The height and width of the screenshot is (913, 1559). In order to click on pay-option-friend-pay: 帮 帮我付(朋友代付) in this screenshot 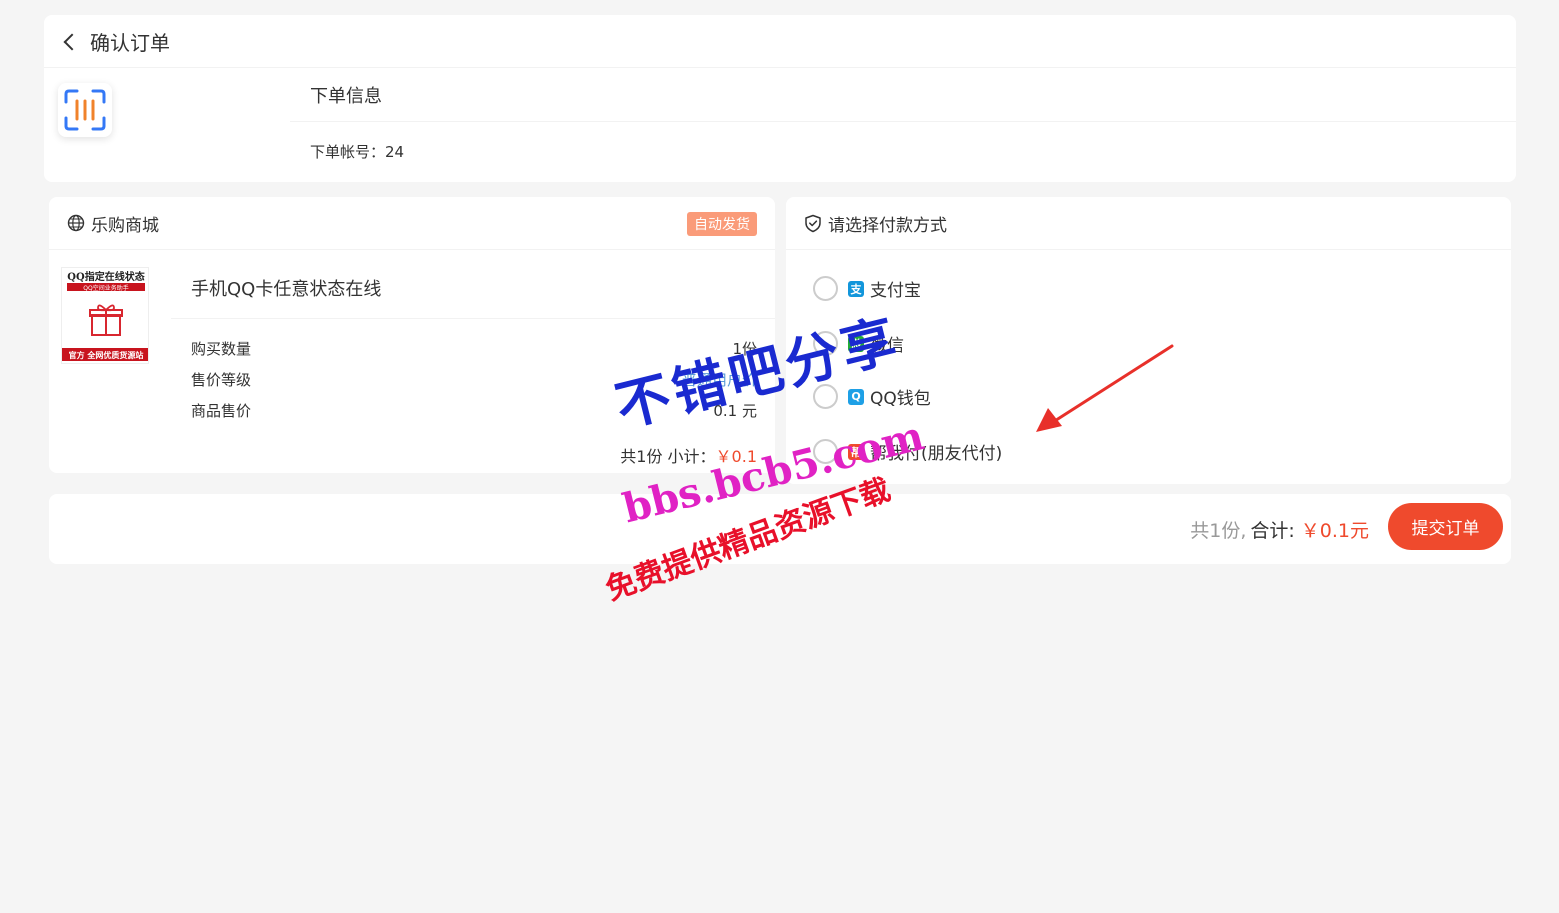, I will do `click(907, 451)`.